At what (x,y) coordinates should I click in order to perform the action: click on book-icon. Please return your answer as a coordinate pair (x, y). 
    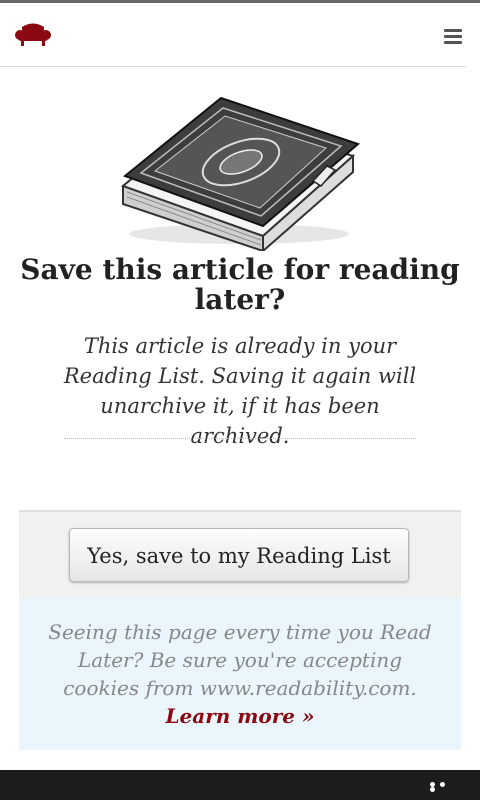
    Looking at the image, I should click on (239, 170).